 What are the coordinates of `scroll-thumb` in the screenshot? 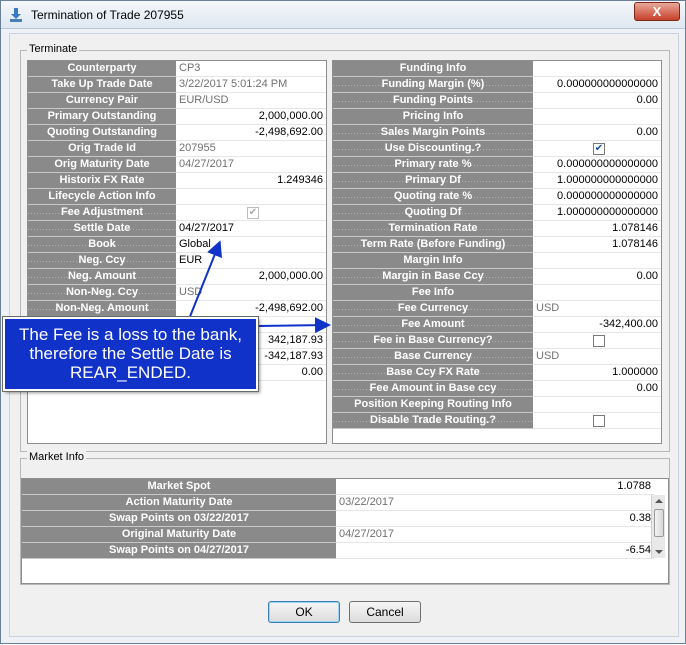 It's located at (659, 523).